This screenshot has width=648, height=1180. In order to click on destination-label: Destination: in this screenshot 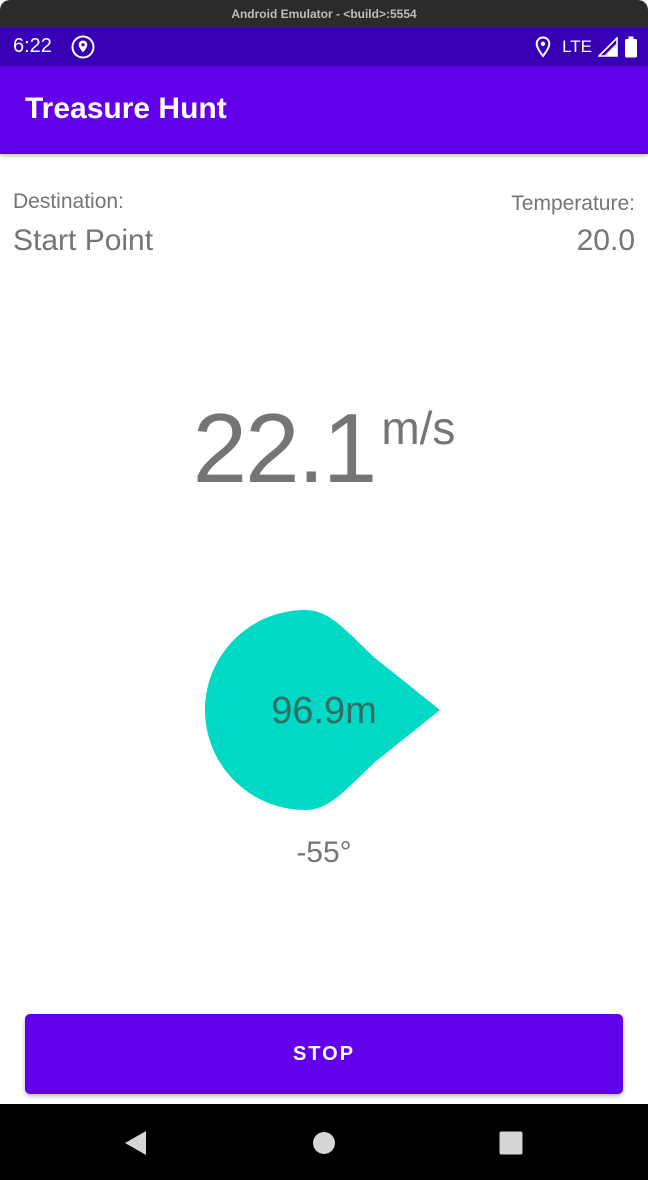, I will do `click(68, 201)`.